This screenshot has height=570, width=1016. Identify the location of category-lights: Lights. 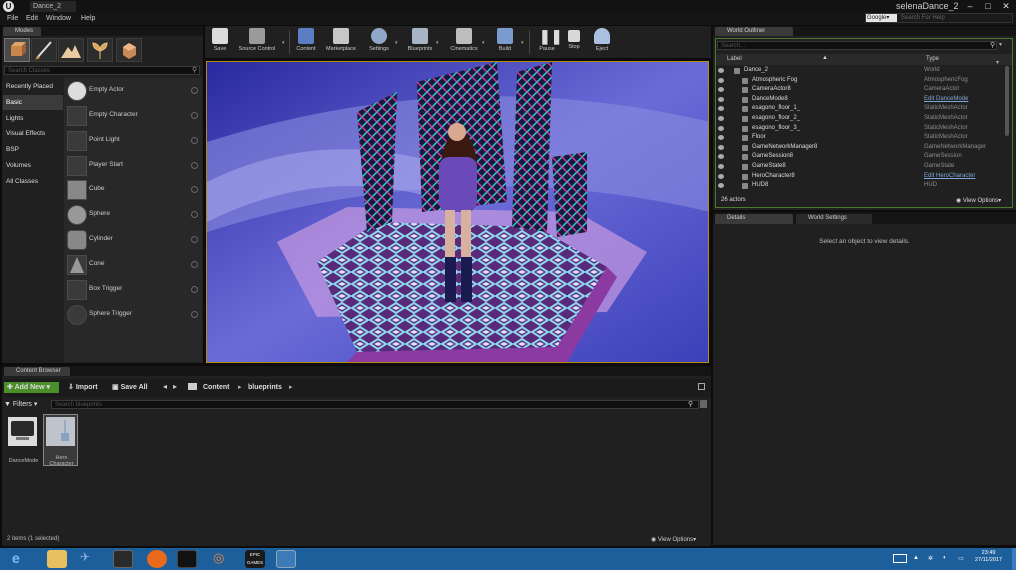
(33, 118).